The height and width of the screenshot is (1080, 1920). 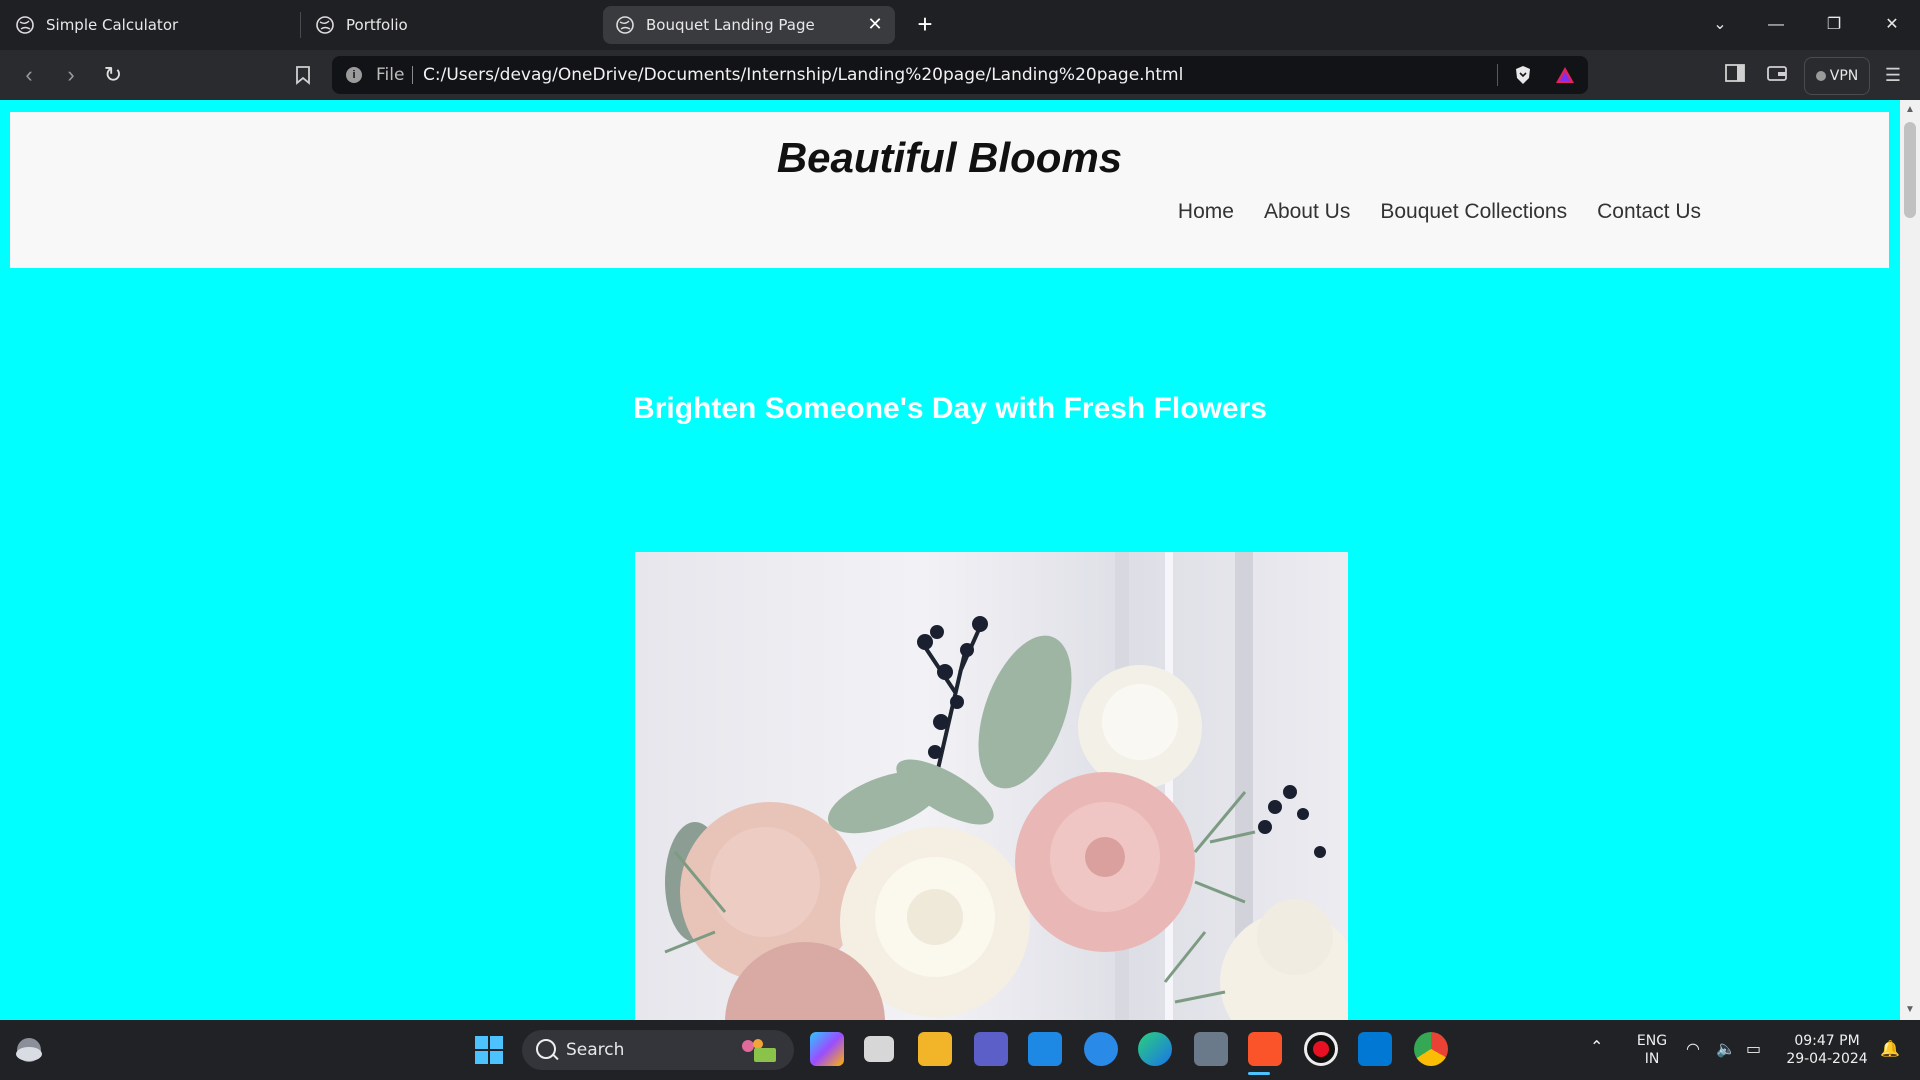 I want to click on tab-bouquet-landing-page: Bouquet Landing Page ✕, so click(x=749, y=25).